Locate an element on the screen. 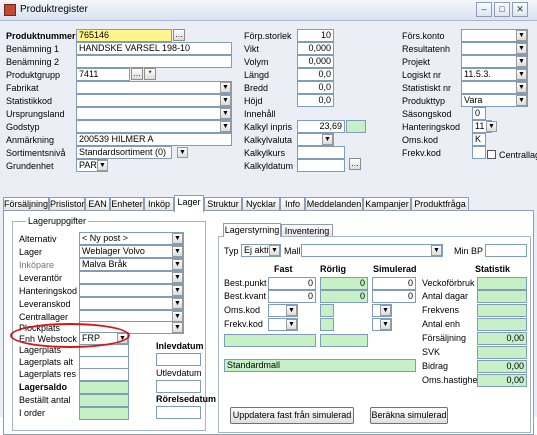 The image size is (537, 435). forp-storlek-field: 10 is located at coordinates (315, 35).